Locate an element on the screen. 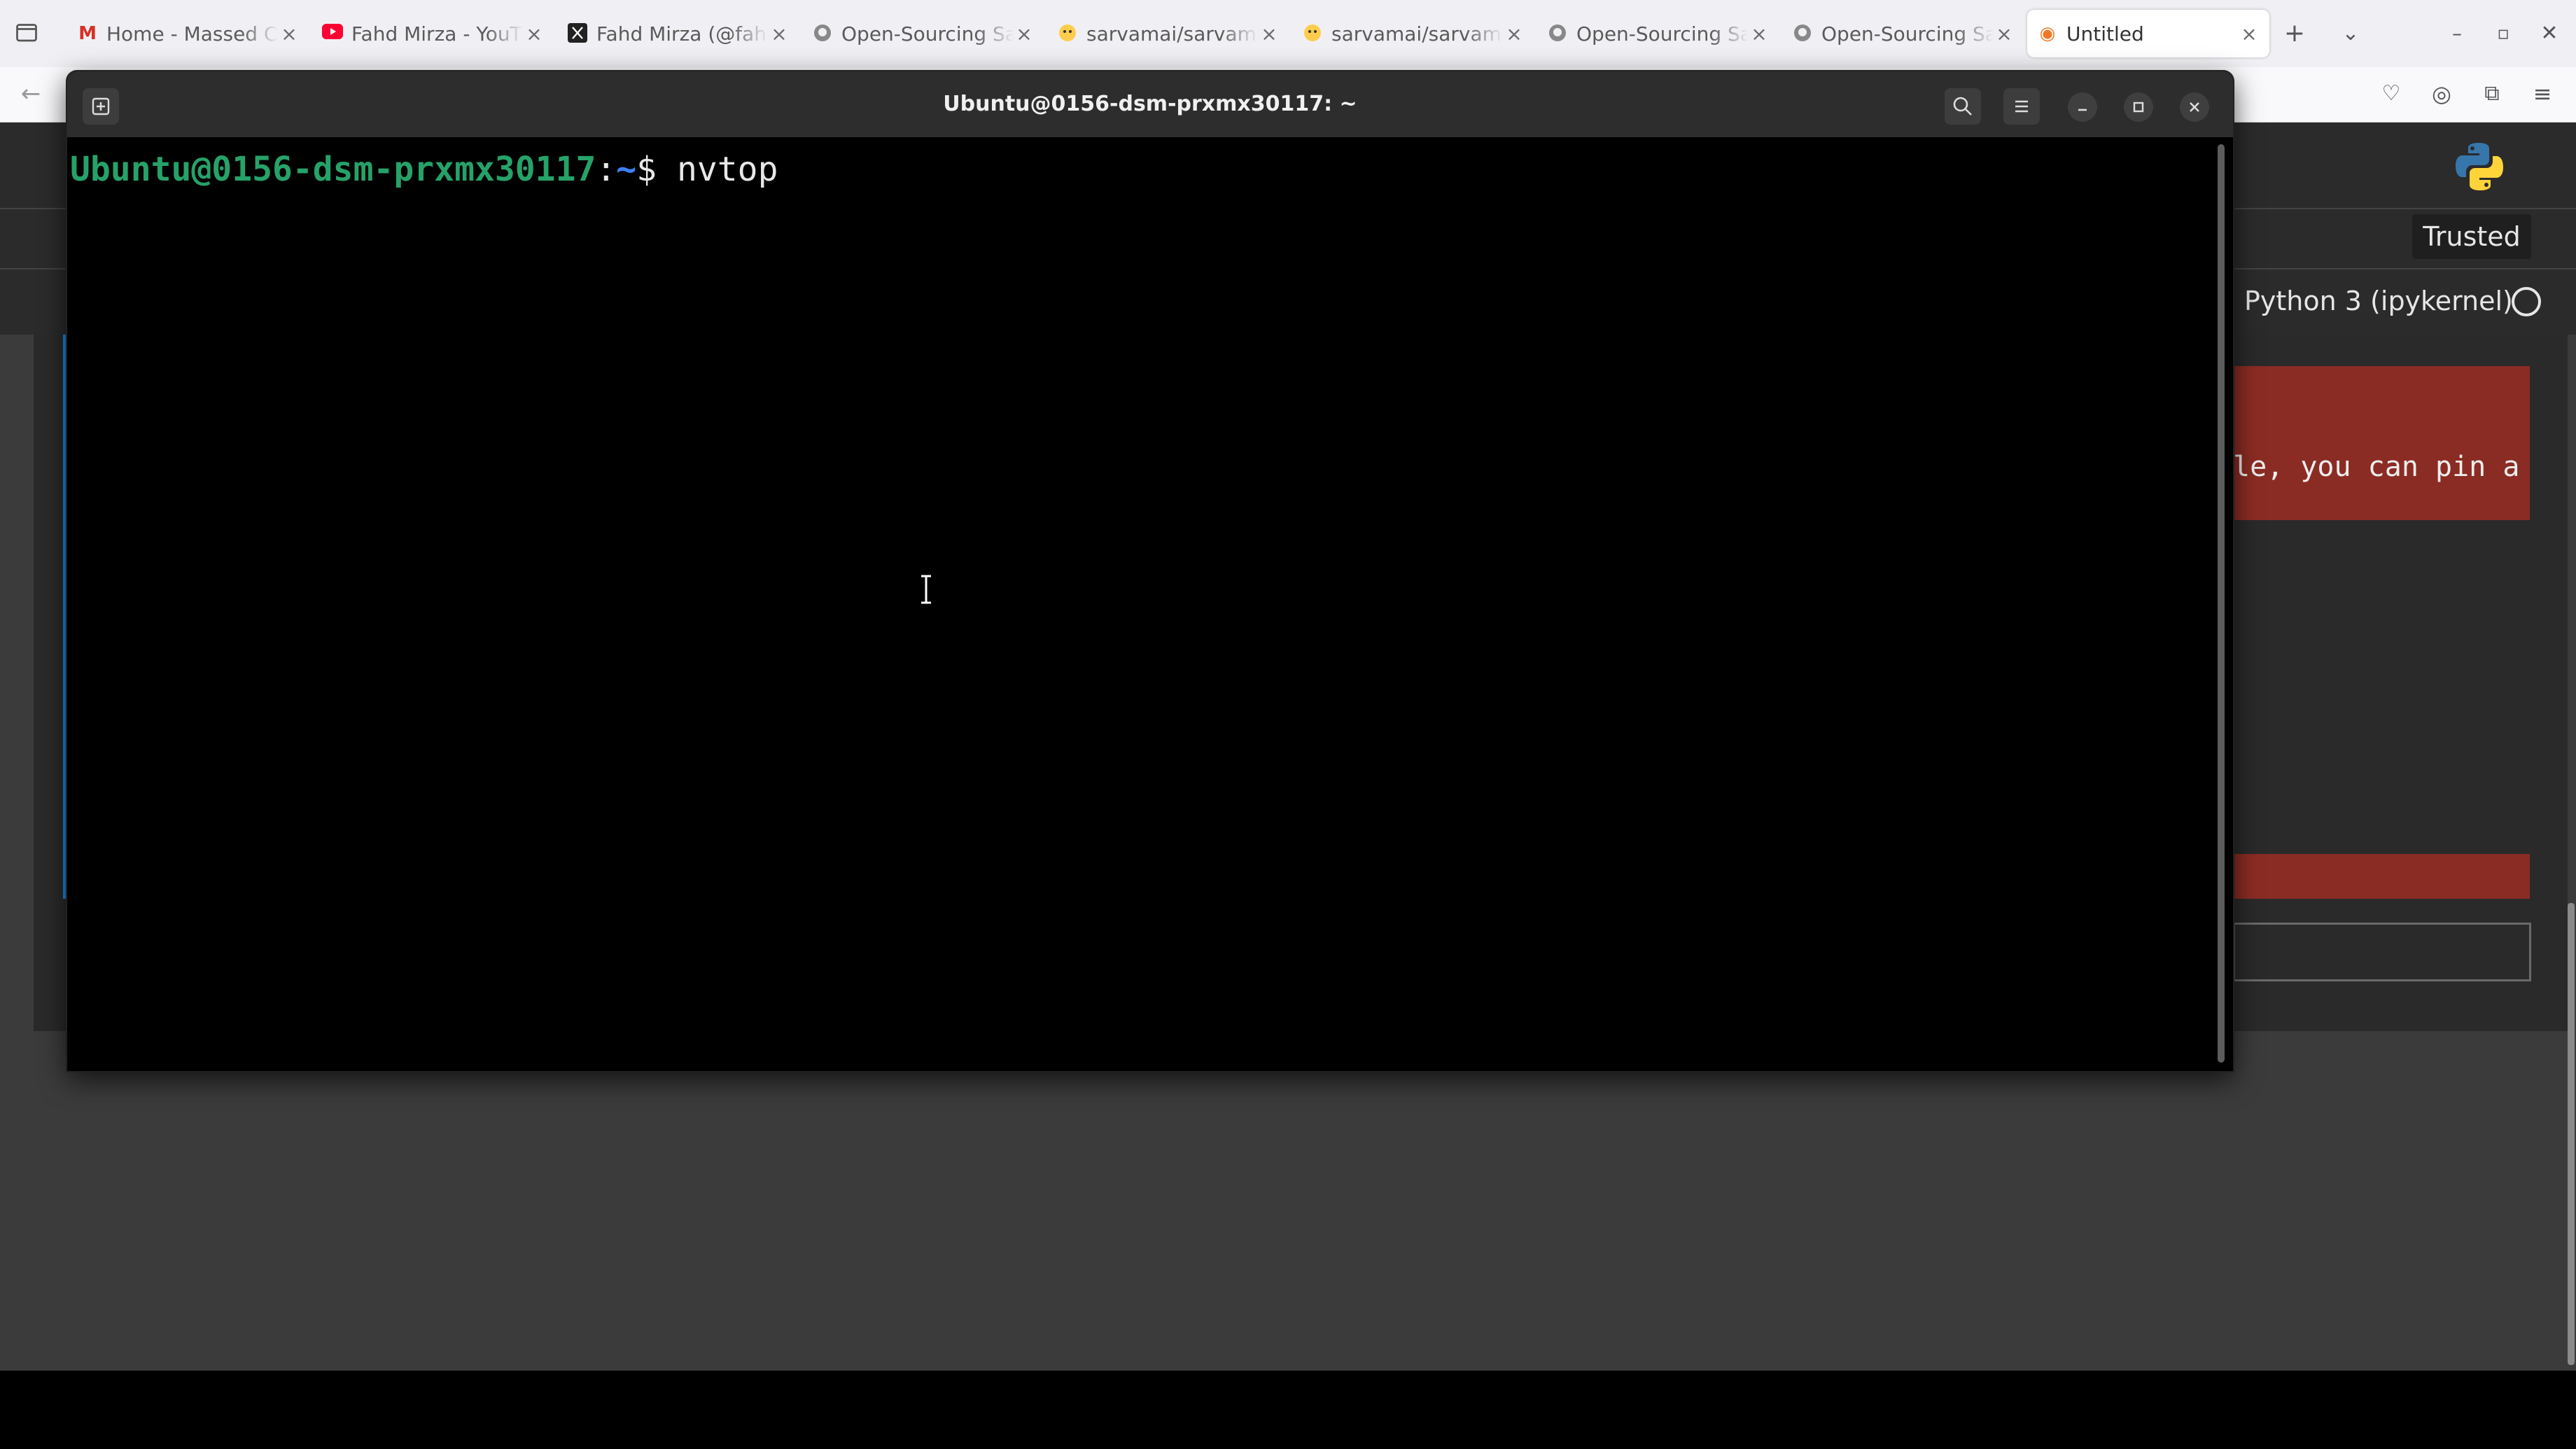 The image size is (2576, 1449). tab-1: Fahd Mirza - YouT × is located at coordinates (433, 33).